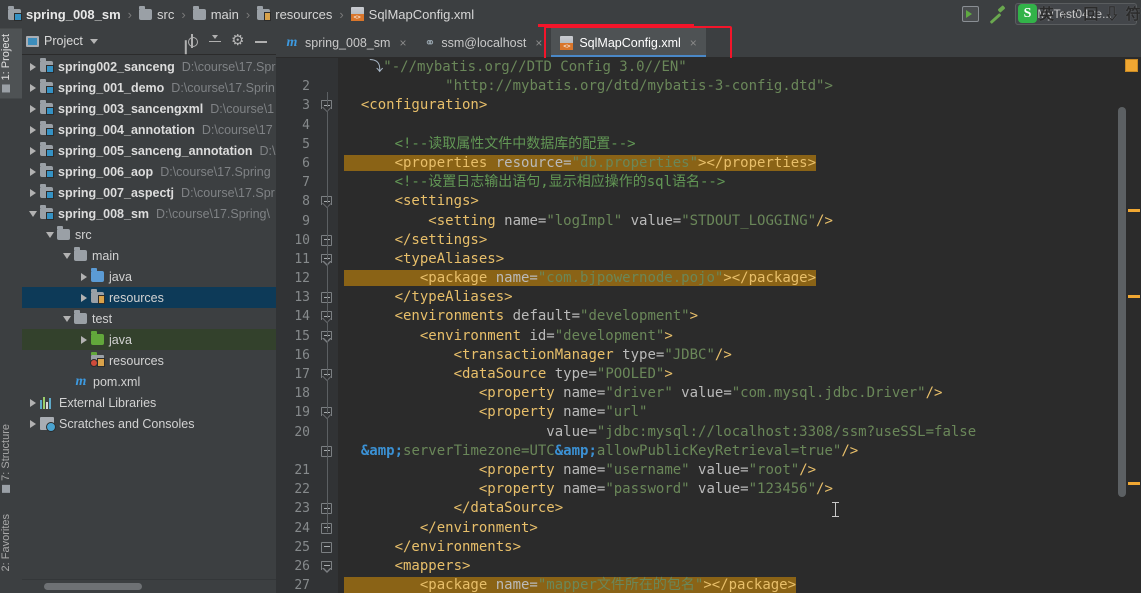 This screenshot has height=593, width=1141. Describe the element at coordinates (739, 584) in the screenshot. I see `code-line: <package name="mapper文件所在的包名"></package>` at that location.